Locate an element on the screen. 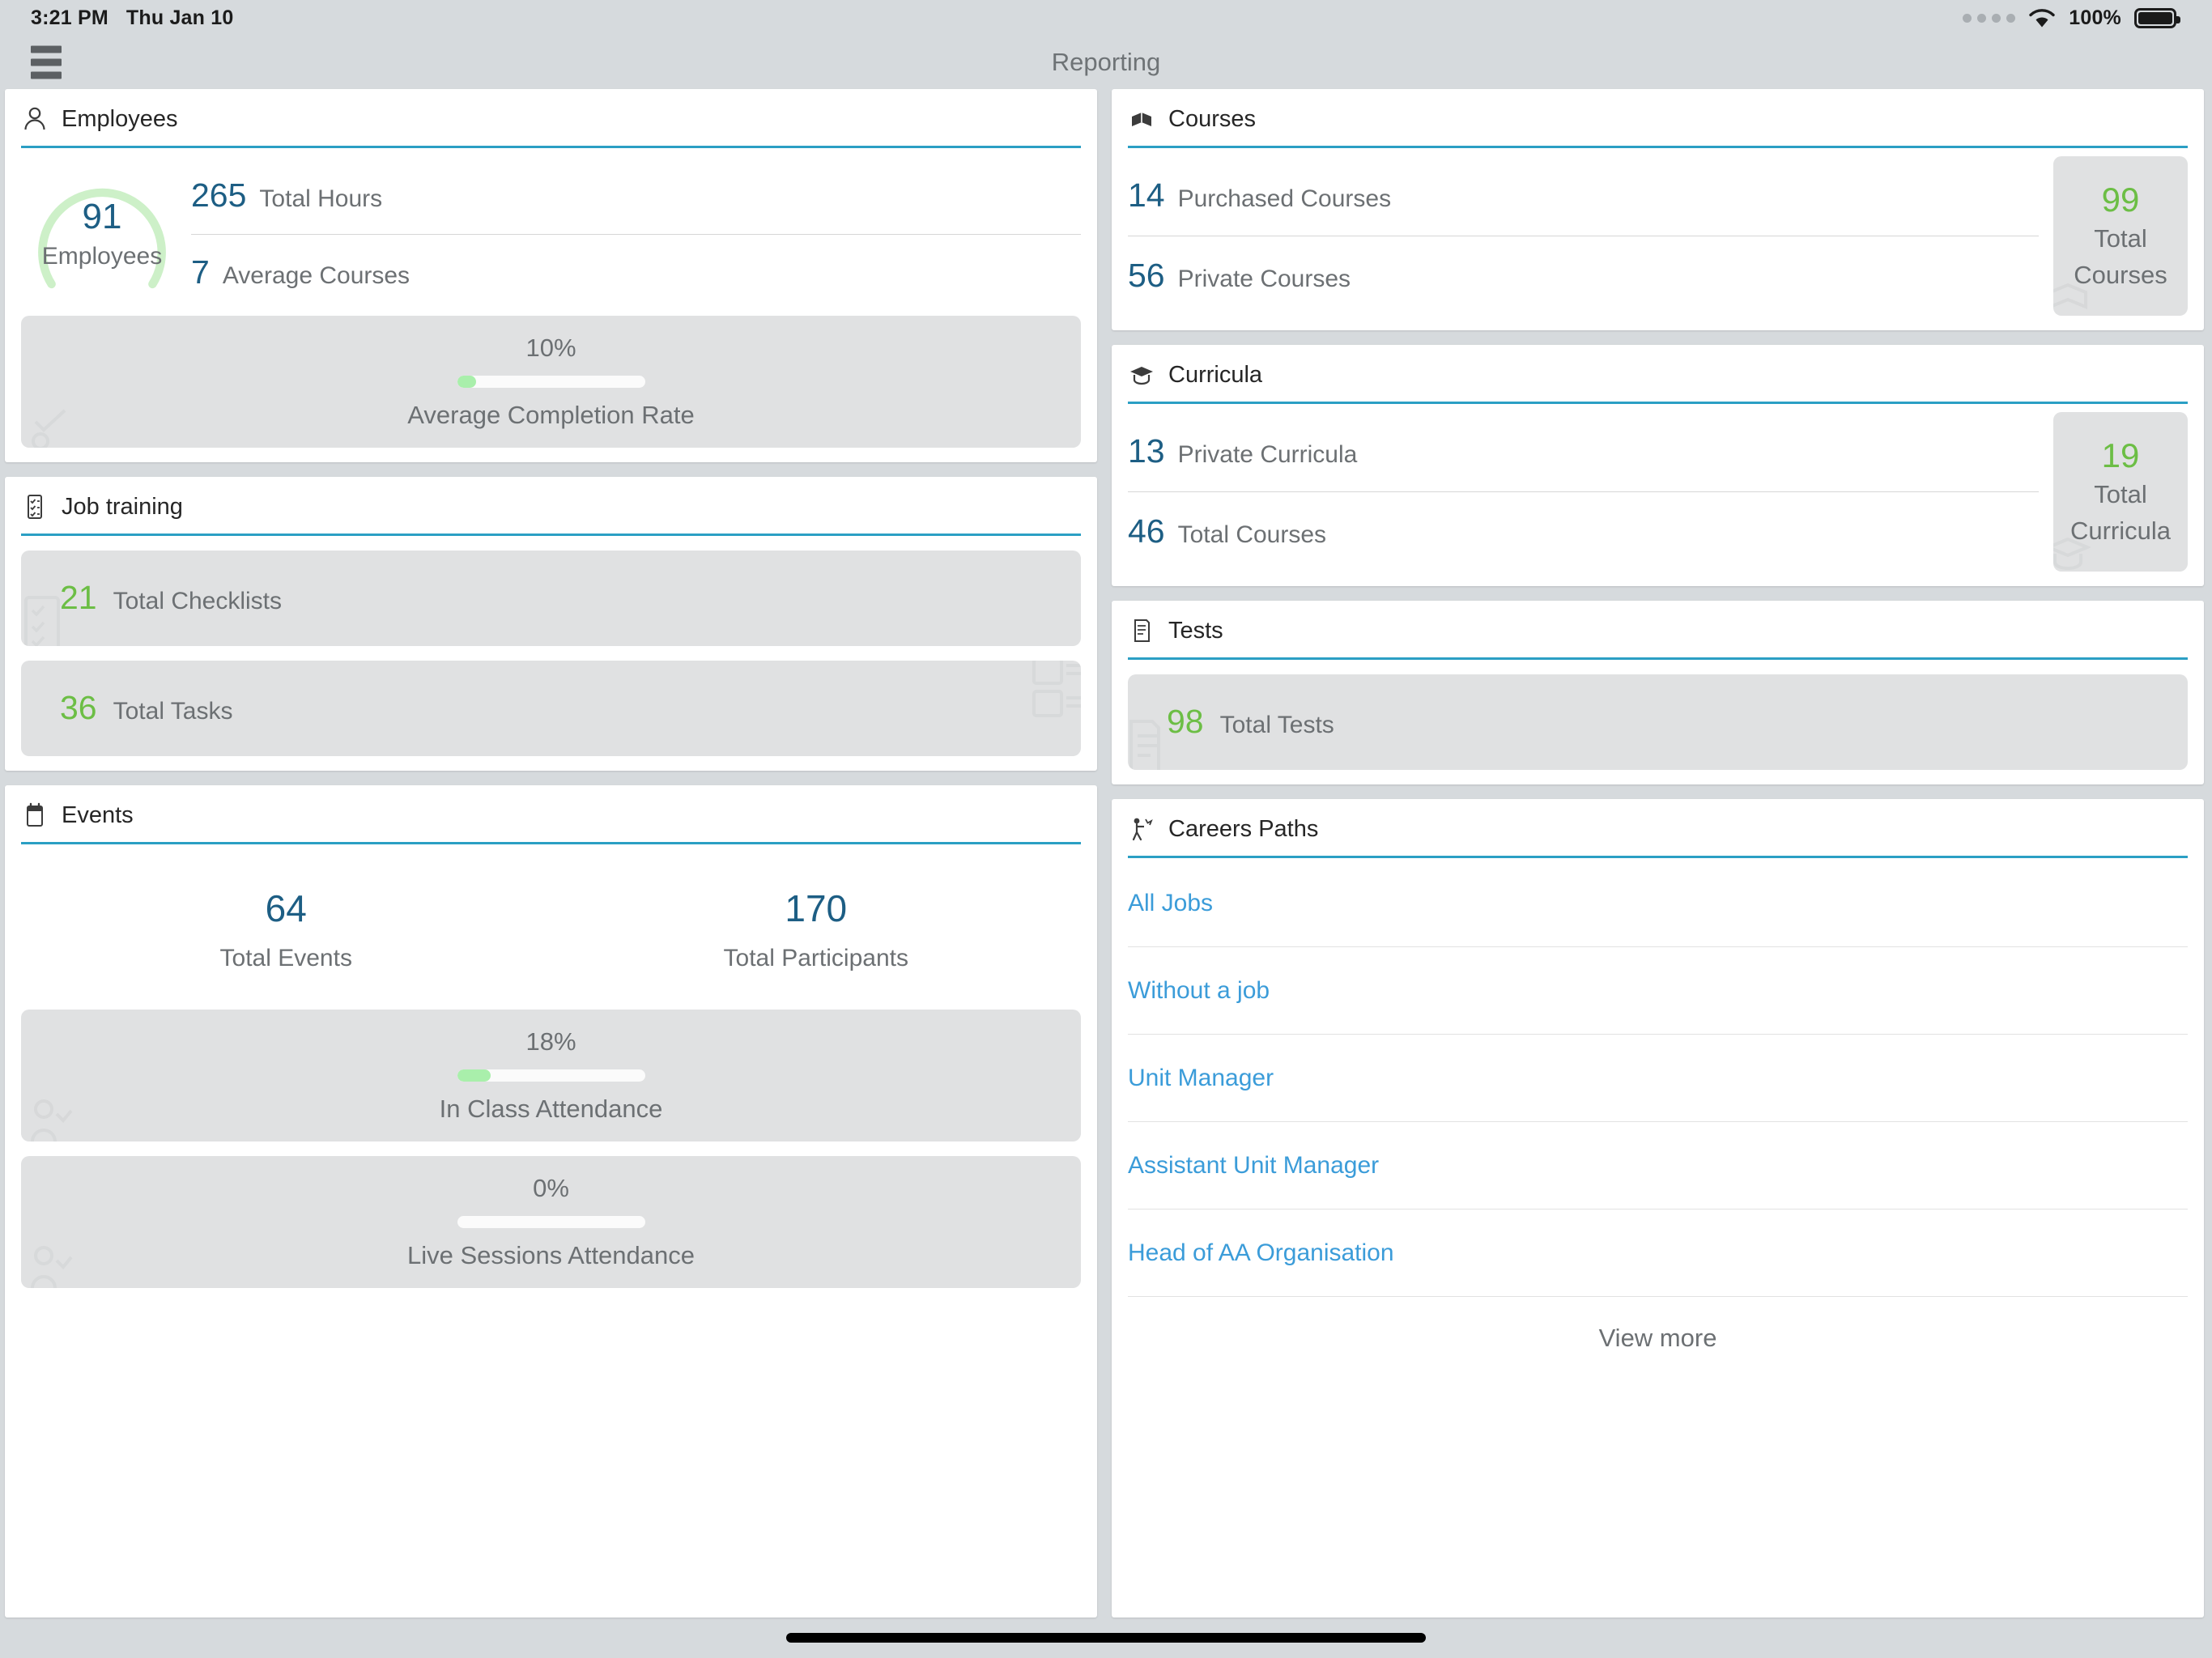 The height and width of the screenshot is (1658, 2212). book-icon is located at coordinates (1142, 119).